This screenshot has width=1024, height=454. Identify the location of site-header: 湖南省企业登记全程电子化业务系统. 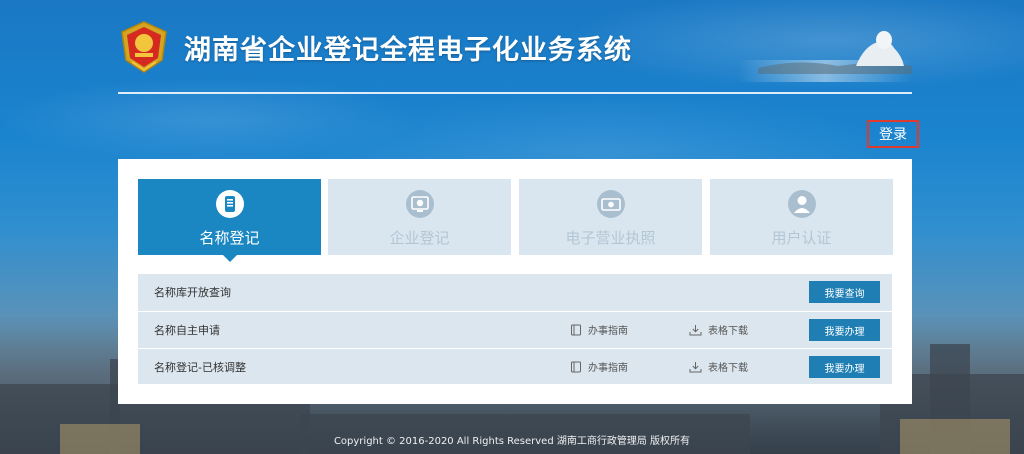
(515, 54).